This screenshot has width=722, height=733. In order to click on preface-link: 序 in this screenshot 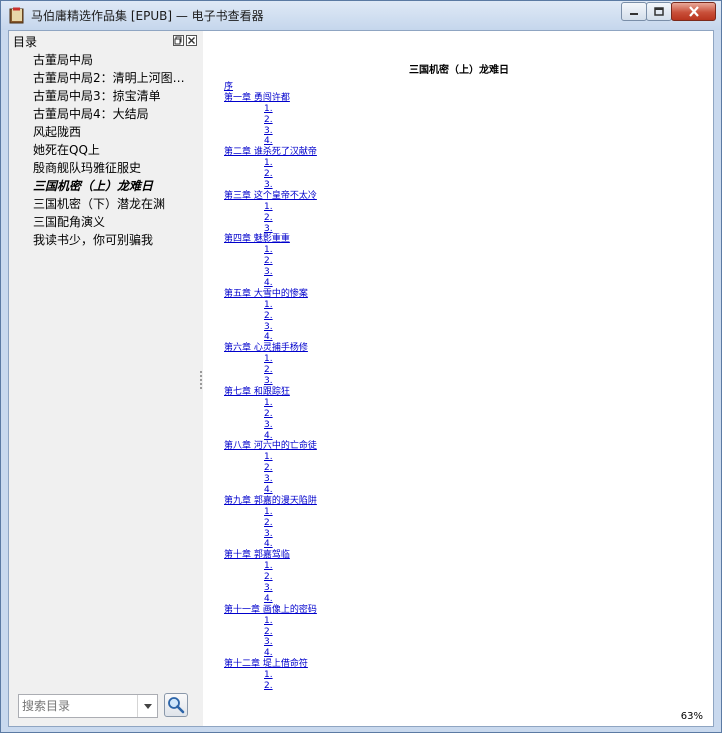, I will do `click(270, 87)`.